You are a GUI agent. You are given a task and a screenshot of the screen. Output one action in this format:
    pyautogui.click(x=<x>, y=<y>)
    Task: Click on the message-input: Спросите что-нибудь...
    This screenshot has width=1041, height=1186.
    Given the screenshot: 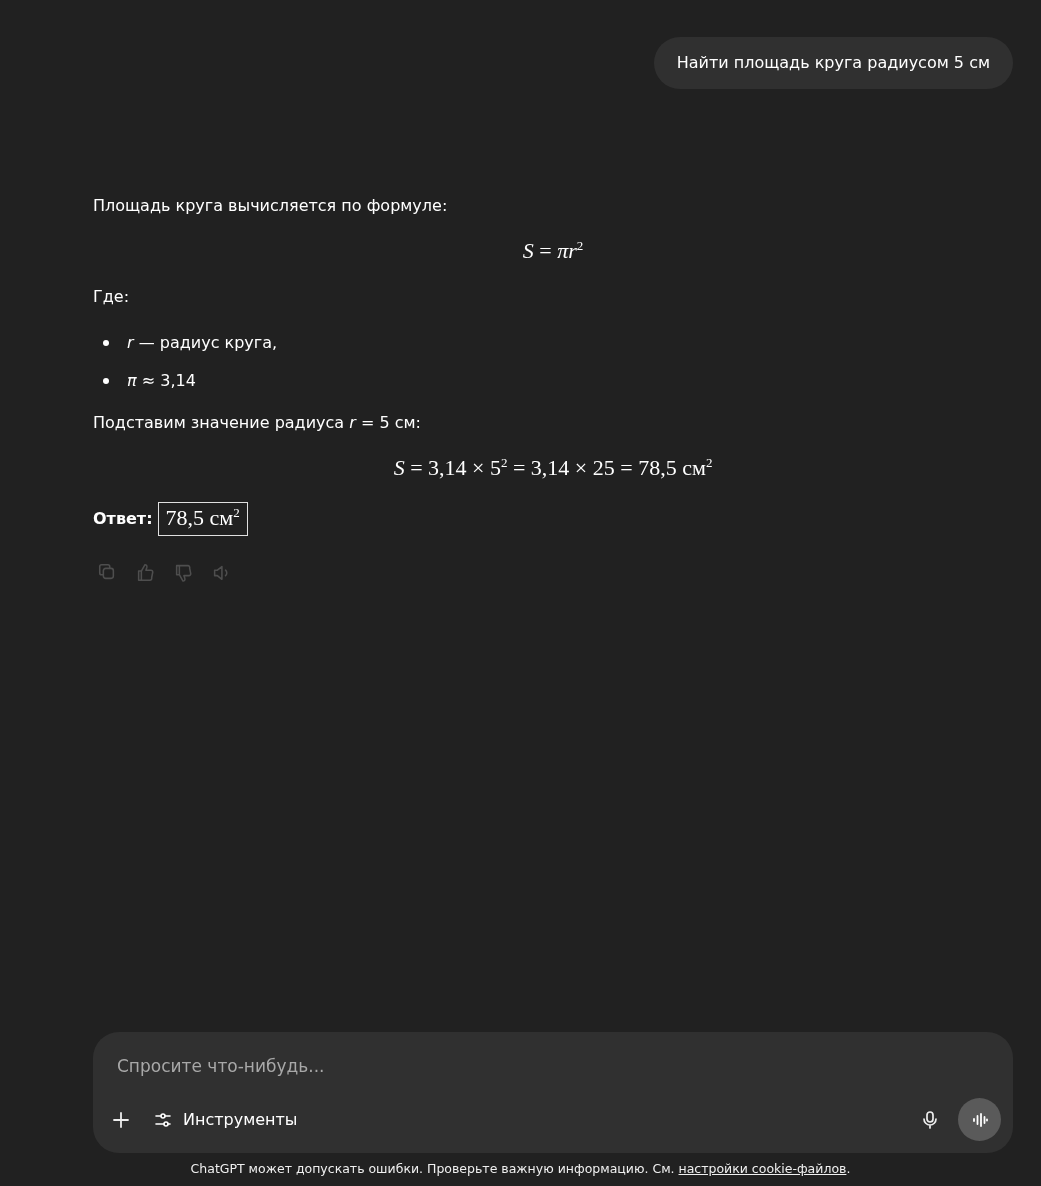 What is the action you would take?
    pyautogui.click(x=559, y=1066)
    